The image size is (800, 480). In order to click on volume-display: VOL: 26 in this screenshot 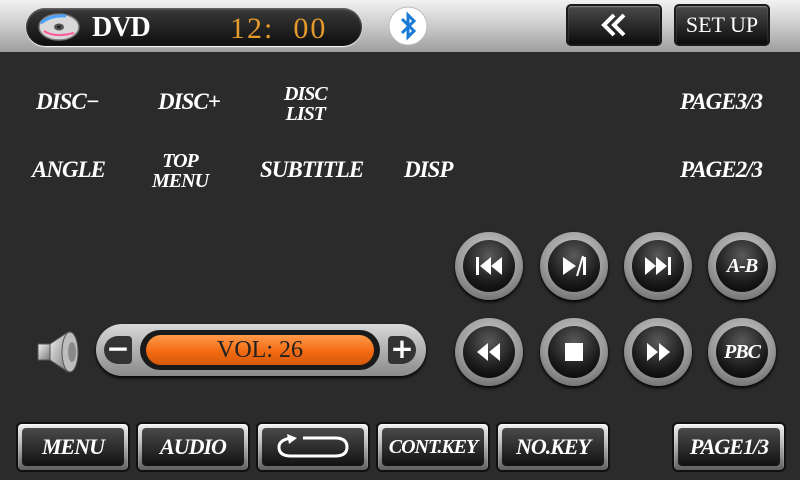, I will do `click(260, 350)`.